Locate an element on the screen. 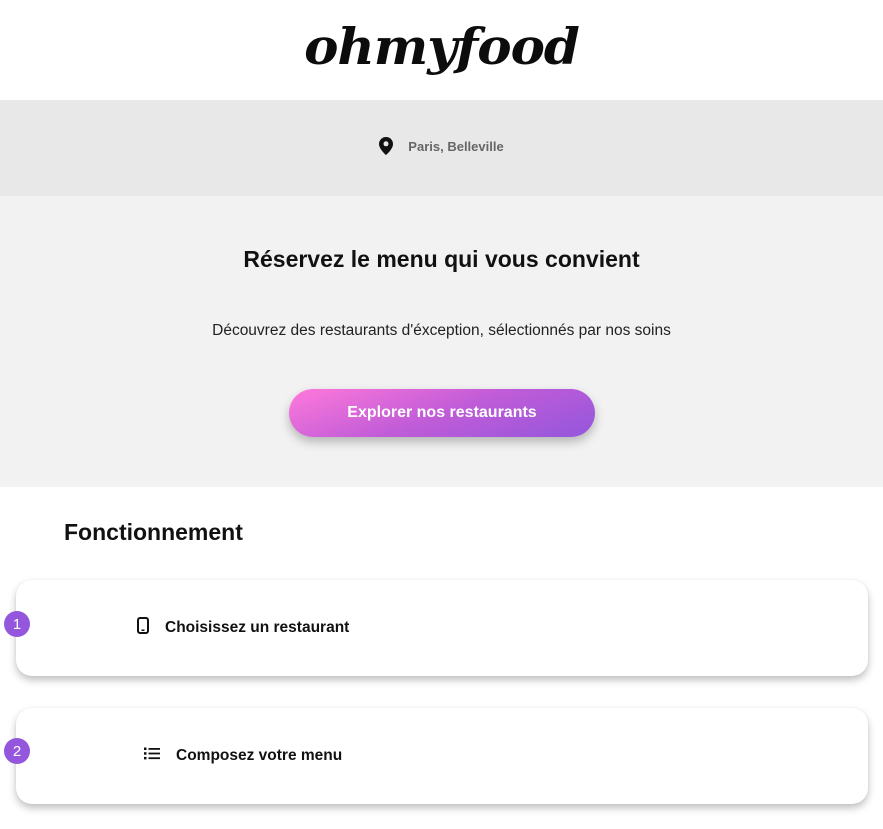  map-pin-icon is located at coordinates (386, 146).